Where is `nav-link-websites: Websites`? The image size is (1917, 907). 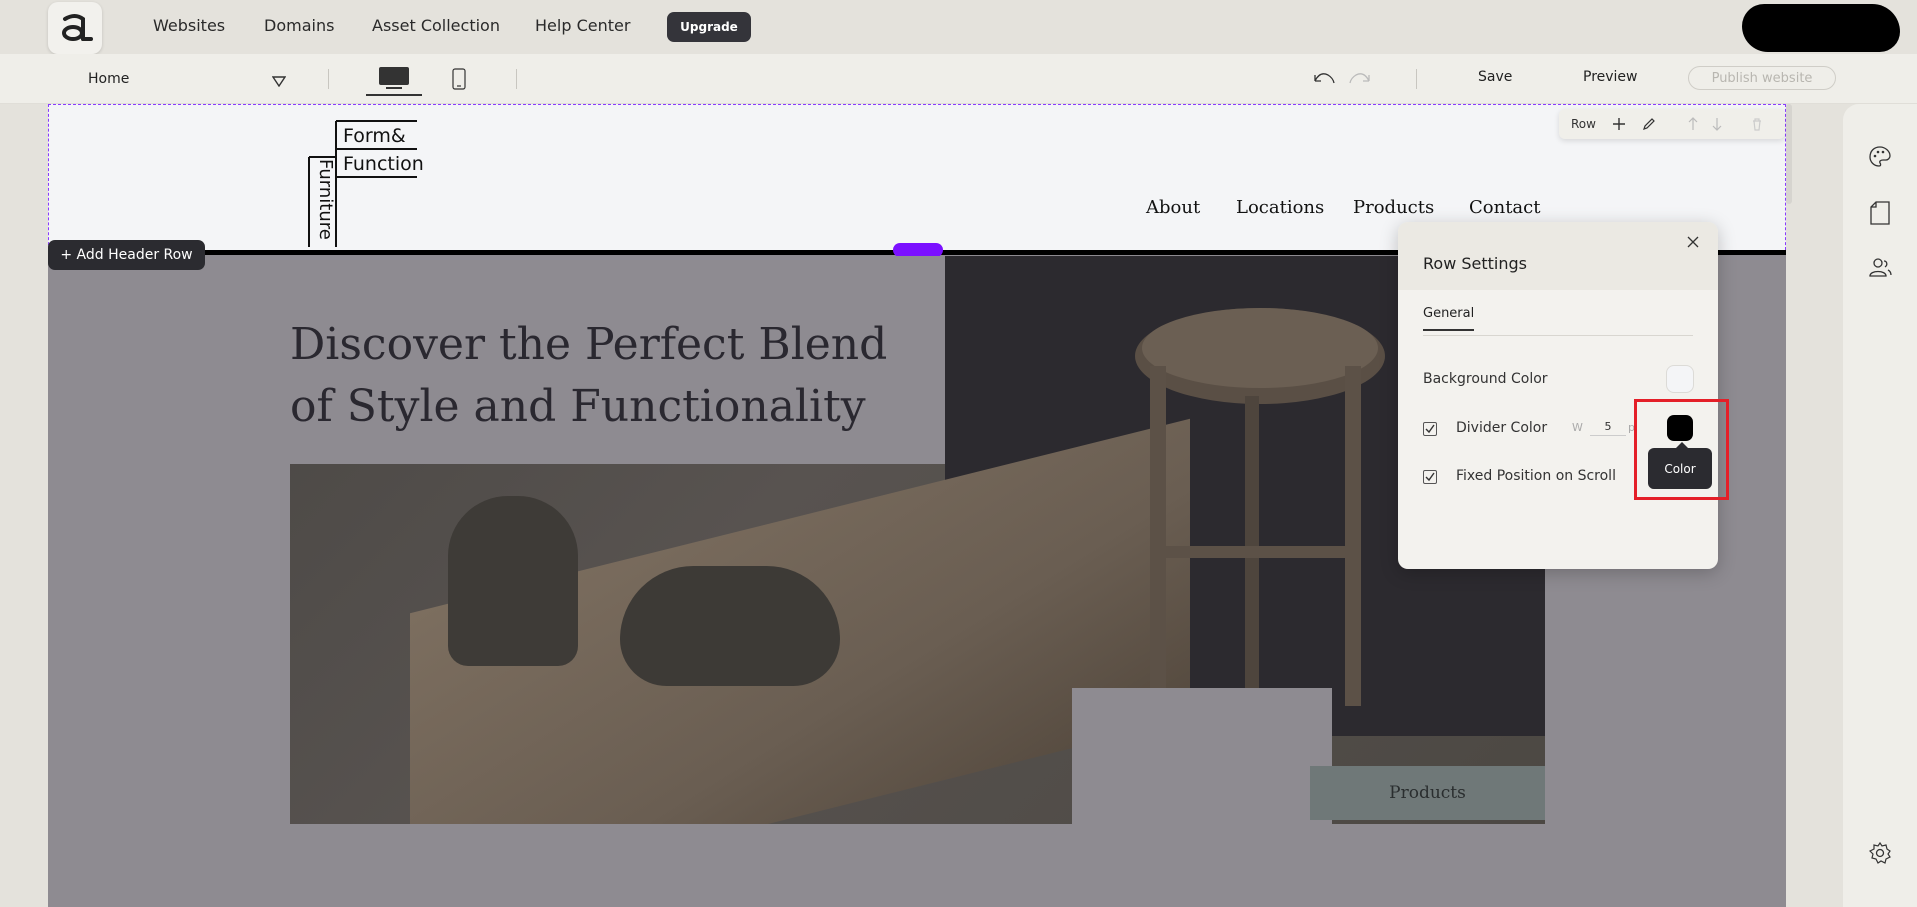
nav-link-websites: Websites is located at coordinates (189, 25).